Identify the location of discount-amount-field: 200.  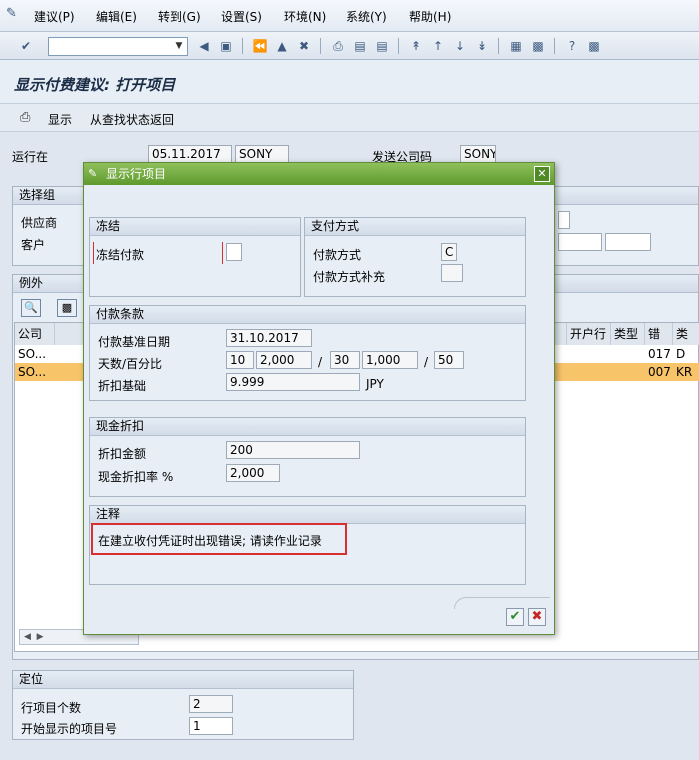
(293, 450).